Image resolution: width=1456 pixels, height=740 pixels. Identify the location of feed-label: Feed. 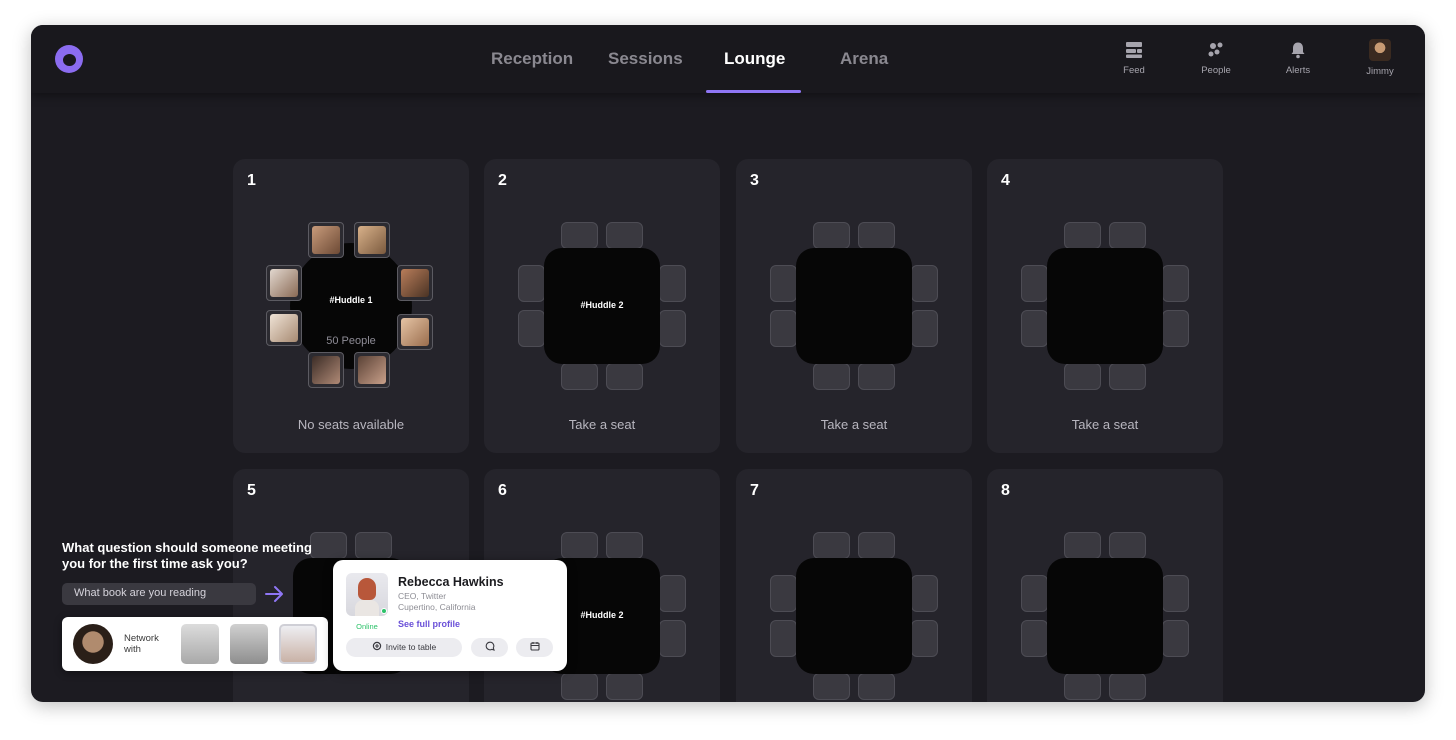
(1134, 70).